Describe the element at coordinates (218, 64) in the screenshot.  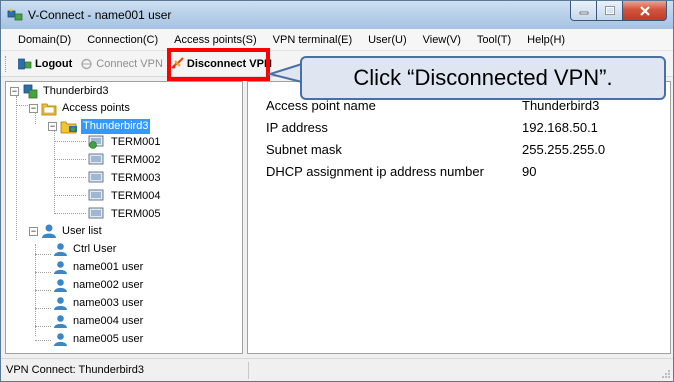
I see `annotation-highlight-box` at that location.